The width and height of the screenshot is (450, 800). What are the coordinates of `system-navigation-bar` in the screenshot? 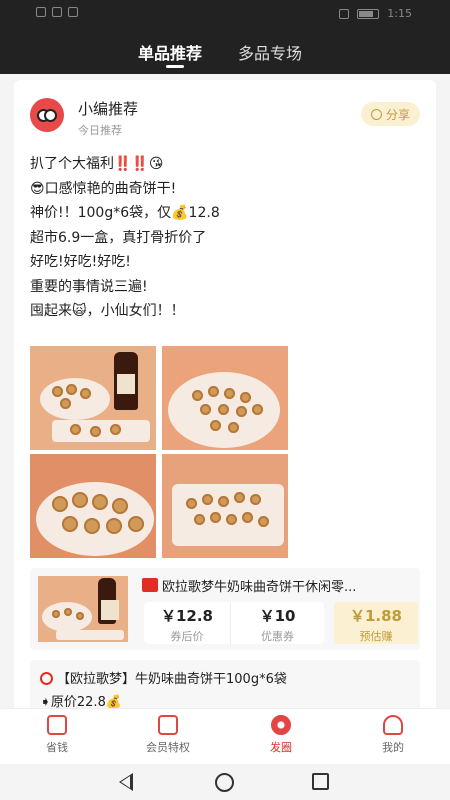 It's located at (225, 782).